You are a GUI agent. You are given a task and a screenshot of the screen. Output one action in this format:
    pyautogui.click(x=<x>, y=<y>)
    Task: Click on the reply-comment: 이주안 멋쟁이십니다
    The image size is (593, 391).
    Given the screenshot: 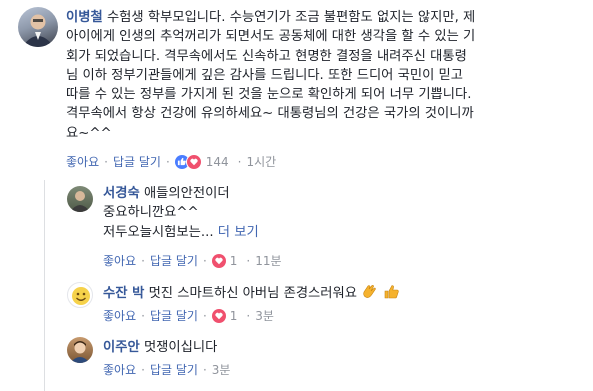 What is the action you would take?
    pyautogui.click(x=160, y=347)
    